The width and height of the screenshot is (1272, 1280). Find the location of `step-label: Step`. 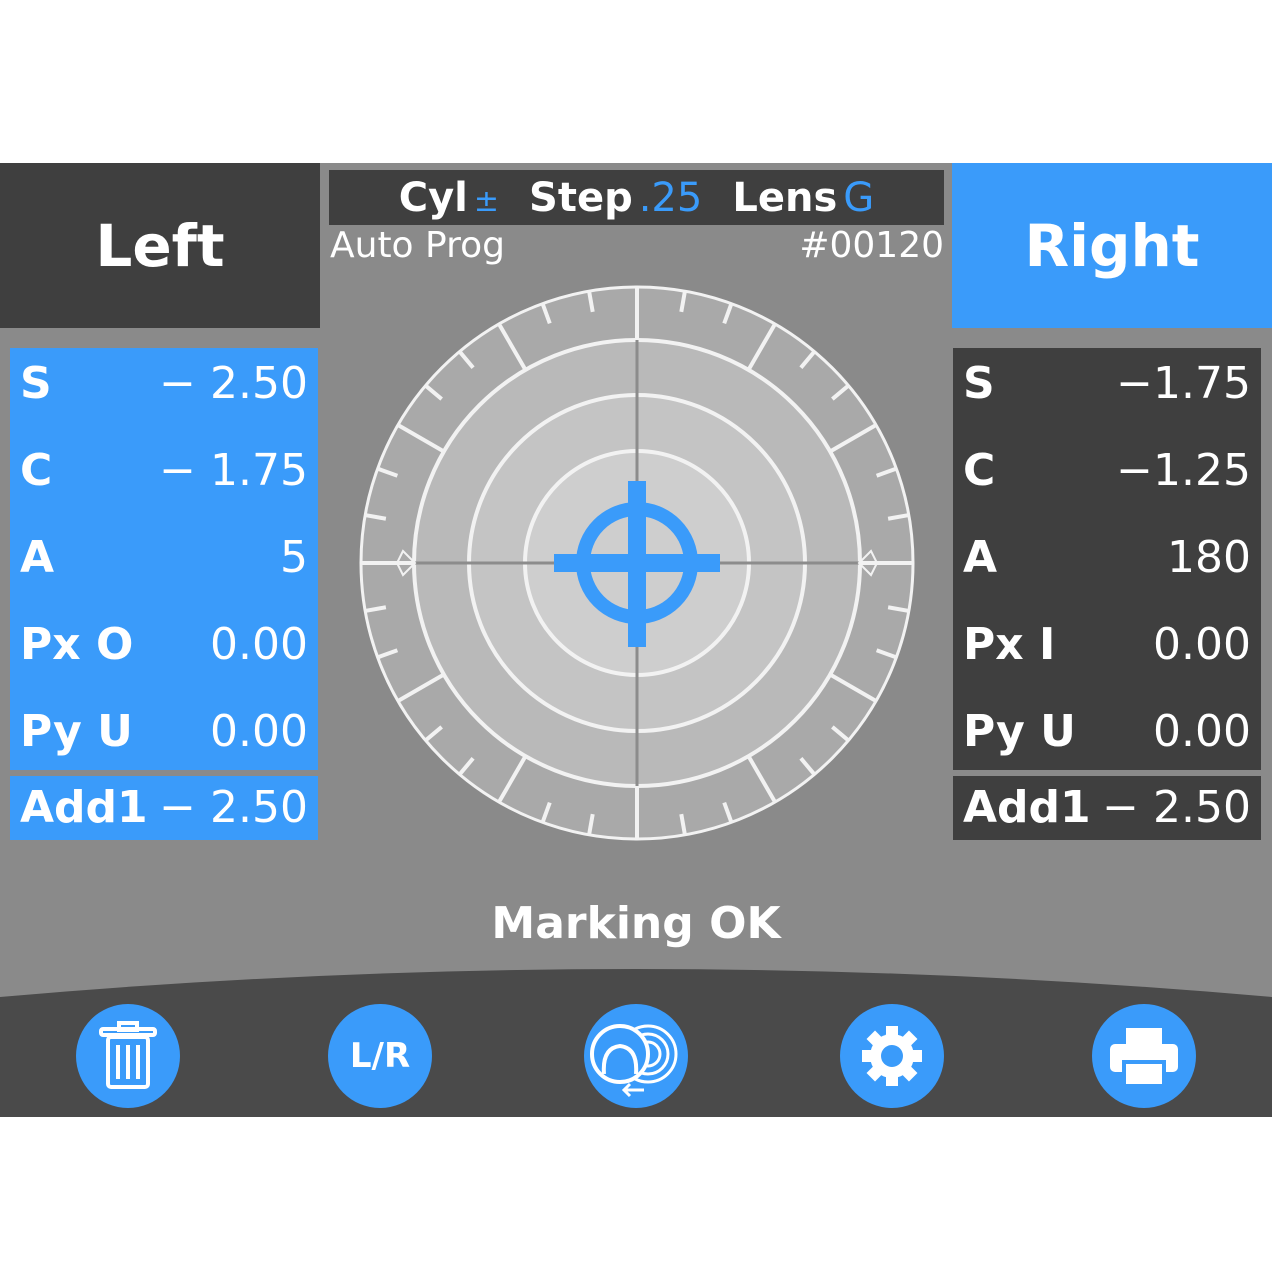

step-label: Step is located at coordinates (581, 197).